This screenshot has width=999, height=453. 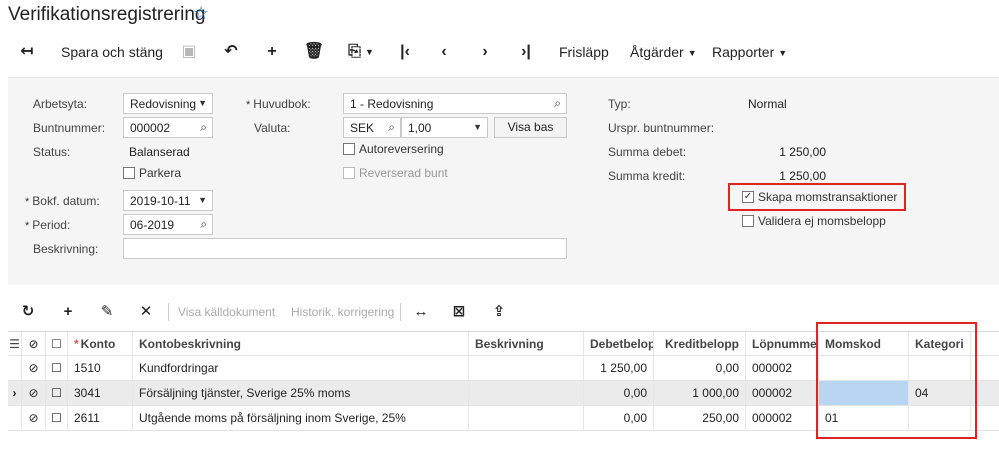 I want to click on reversing-batch-checkbox: Reverserad bunt, so click(x=395, y=173).